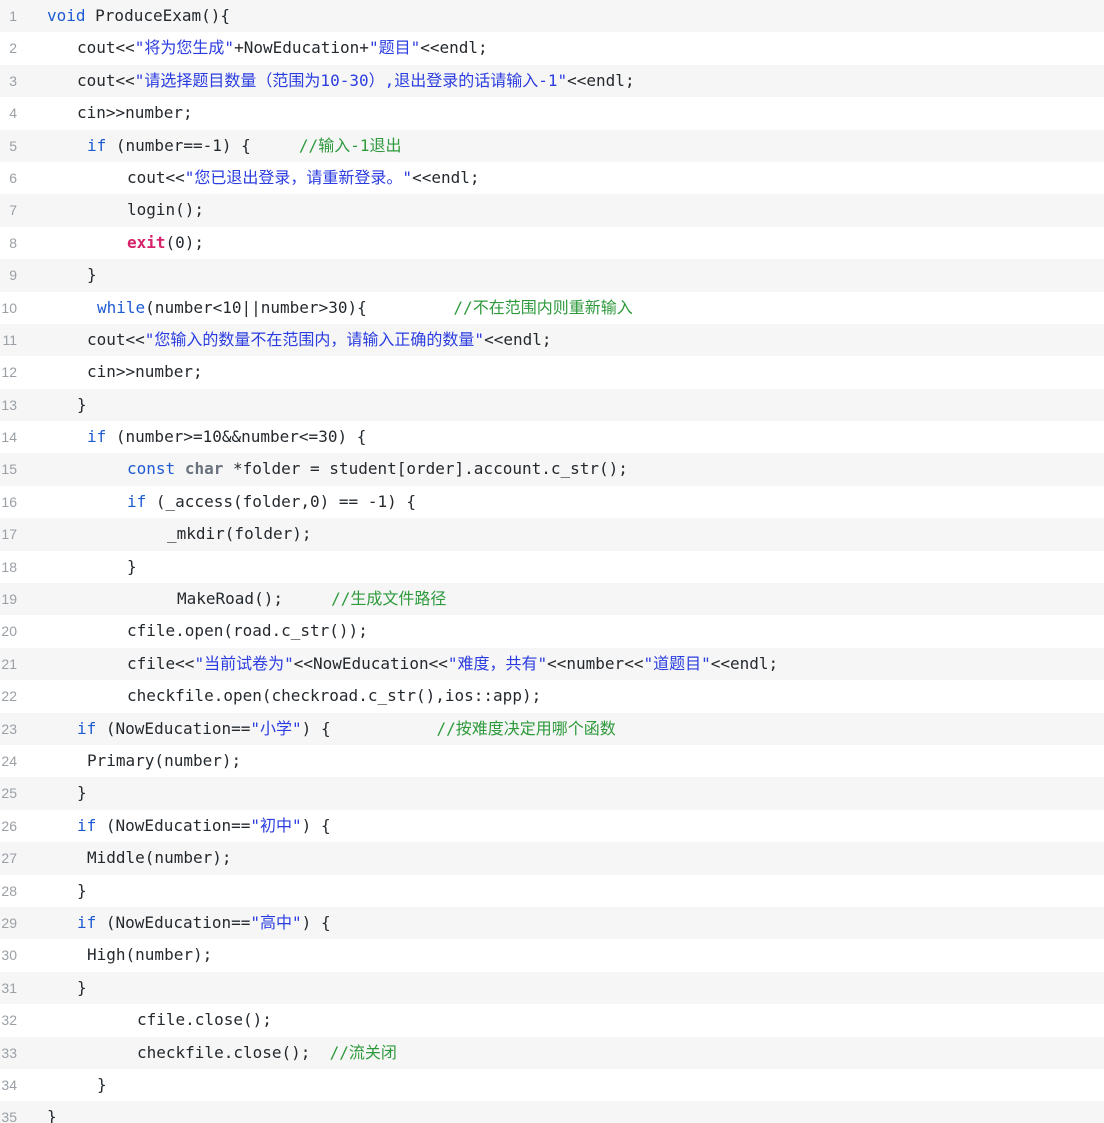 The height and width of the screenshot is (1123, 1104). What do you see at coordinates (575, 826) in the screenshot?
I see `line-code: if (NowEducation=="初中") {` at bounding box center [575, 826].